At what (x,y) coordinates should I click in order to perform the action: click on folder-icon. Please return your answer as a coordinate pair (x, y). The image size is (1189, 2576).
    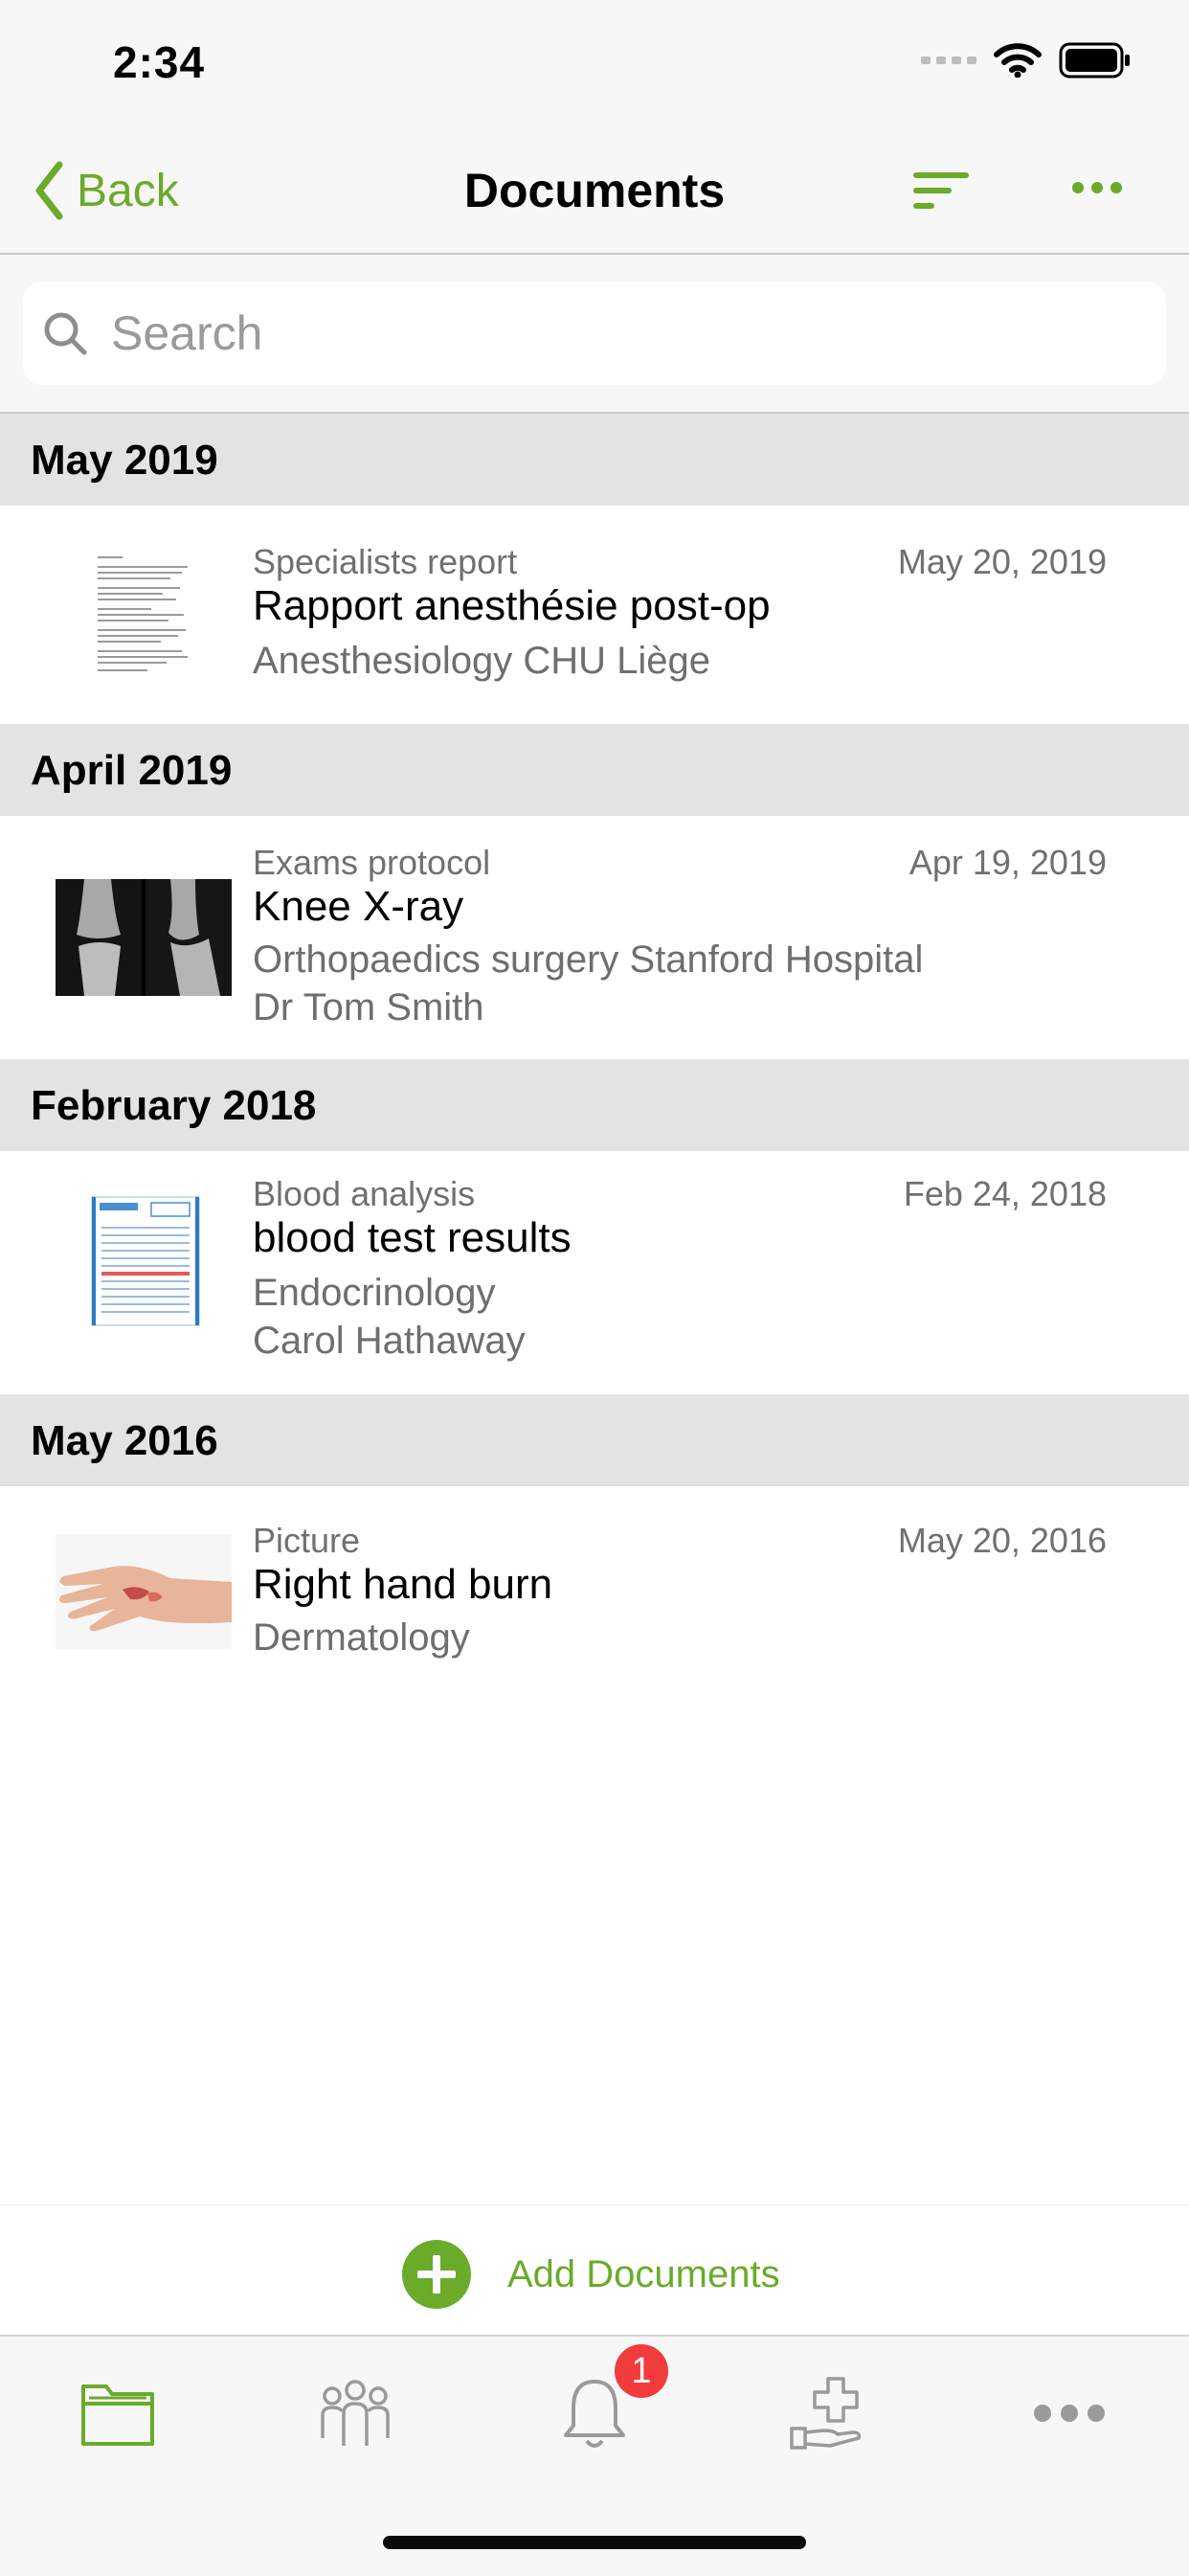
    Looking at the image, I should click on (117, 2415).